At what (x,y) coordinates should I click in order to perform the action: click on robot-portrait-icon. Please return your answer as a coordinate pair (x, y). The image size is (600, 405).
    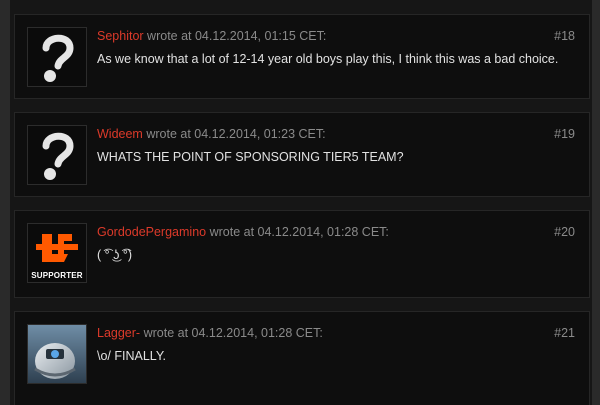
    Looking at the image, I should click on (57, 354).